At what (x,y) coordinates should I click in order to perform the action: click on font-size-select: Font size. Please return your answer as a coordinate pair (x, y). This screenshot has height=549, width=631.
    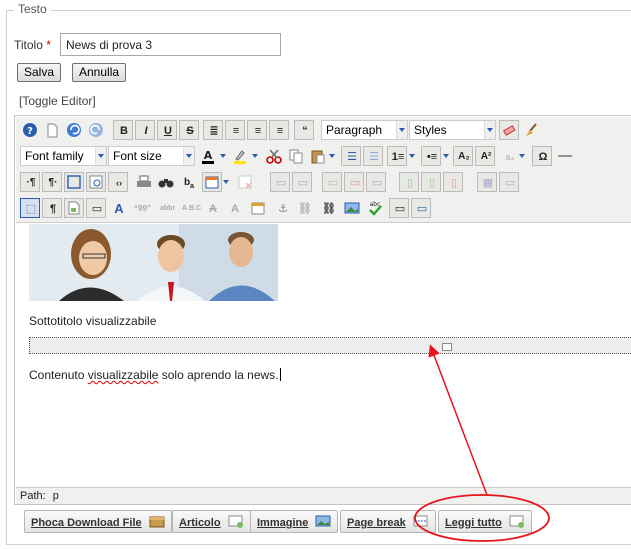
    Looking at the image, I should click on (151, 156).